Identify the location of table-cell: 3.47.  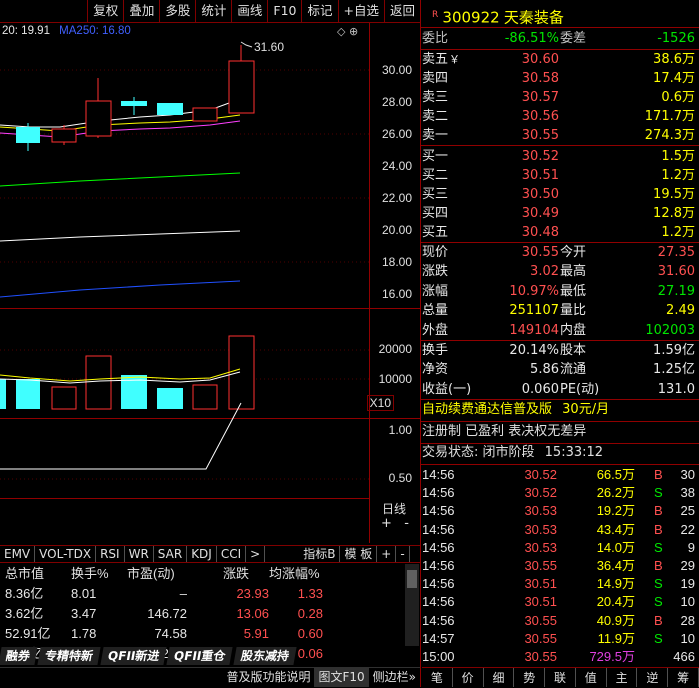
(84, 613).